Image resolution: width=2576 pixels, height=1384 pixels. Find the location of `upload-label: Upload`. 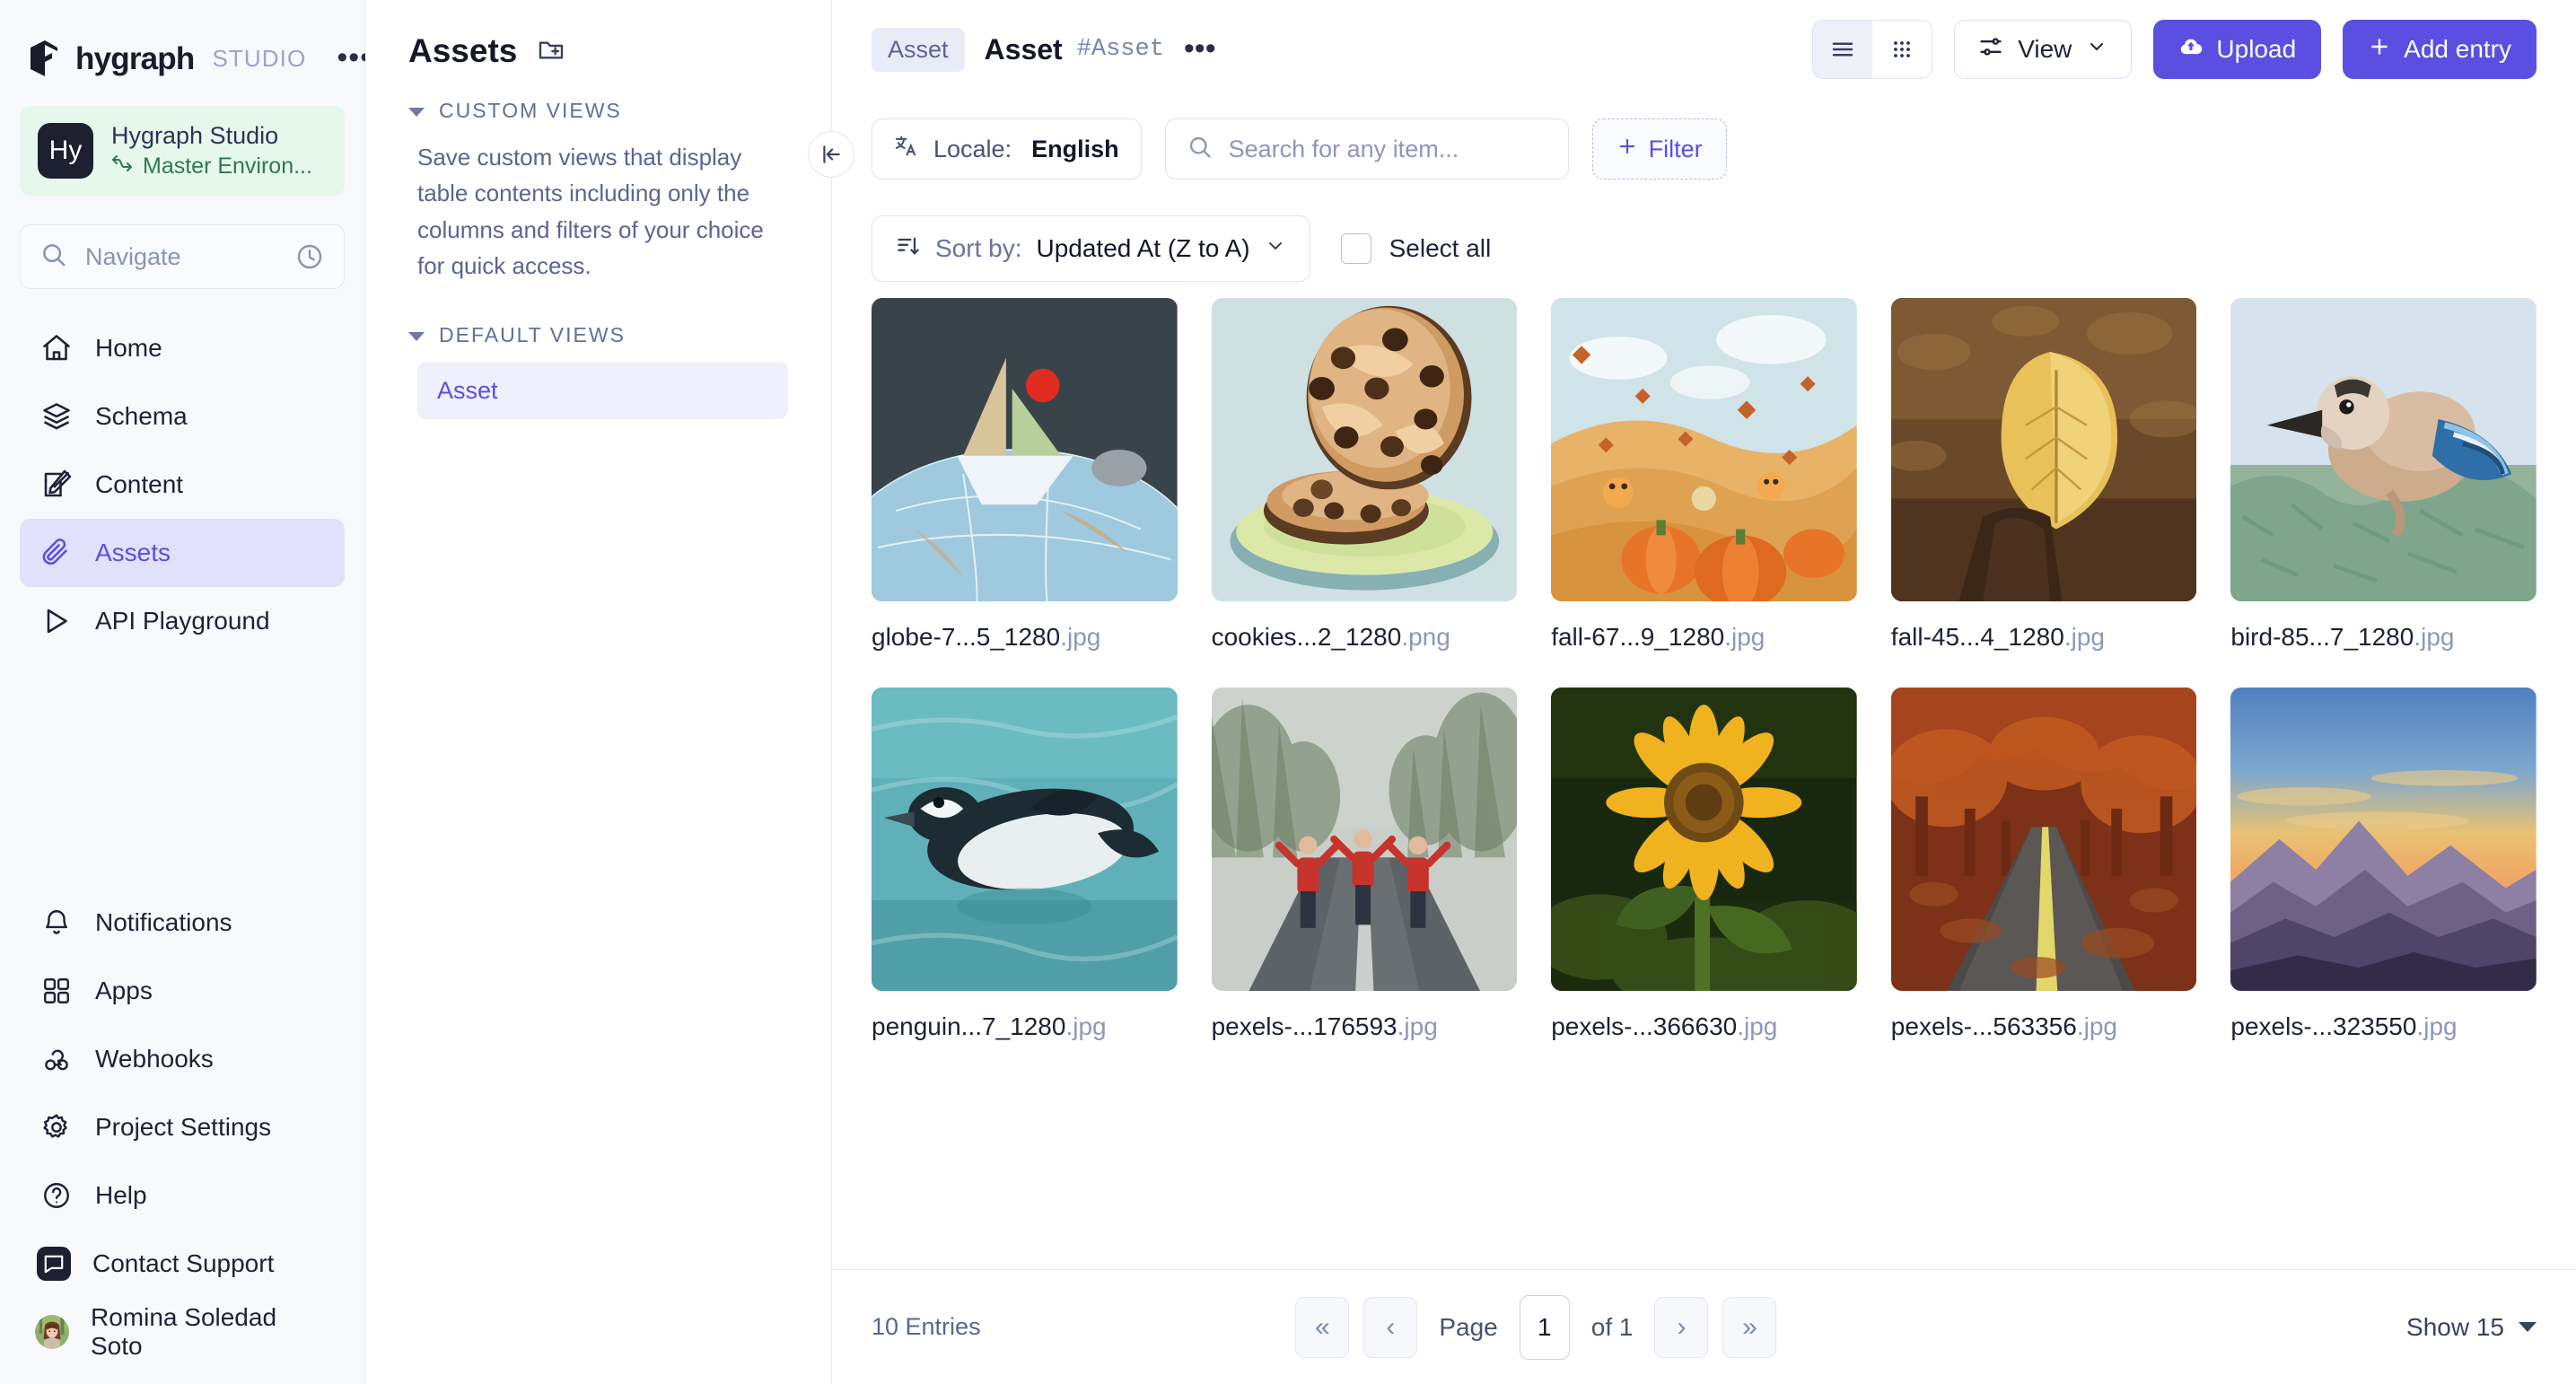

upload-label: Upload is located at coordinates (2256, 49).